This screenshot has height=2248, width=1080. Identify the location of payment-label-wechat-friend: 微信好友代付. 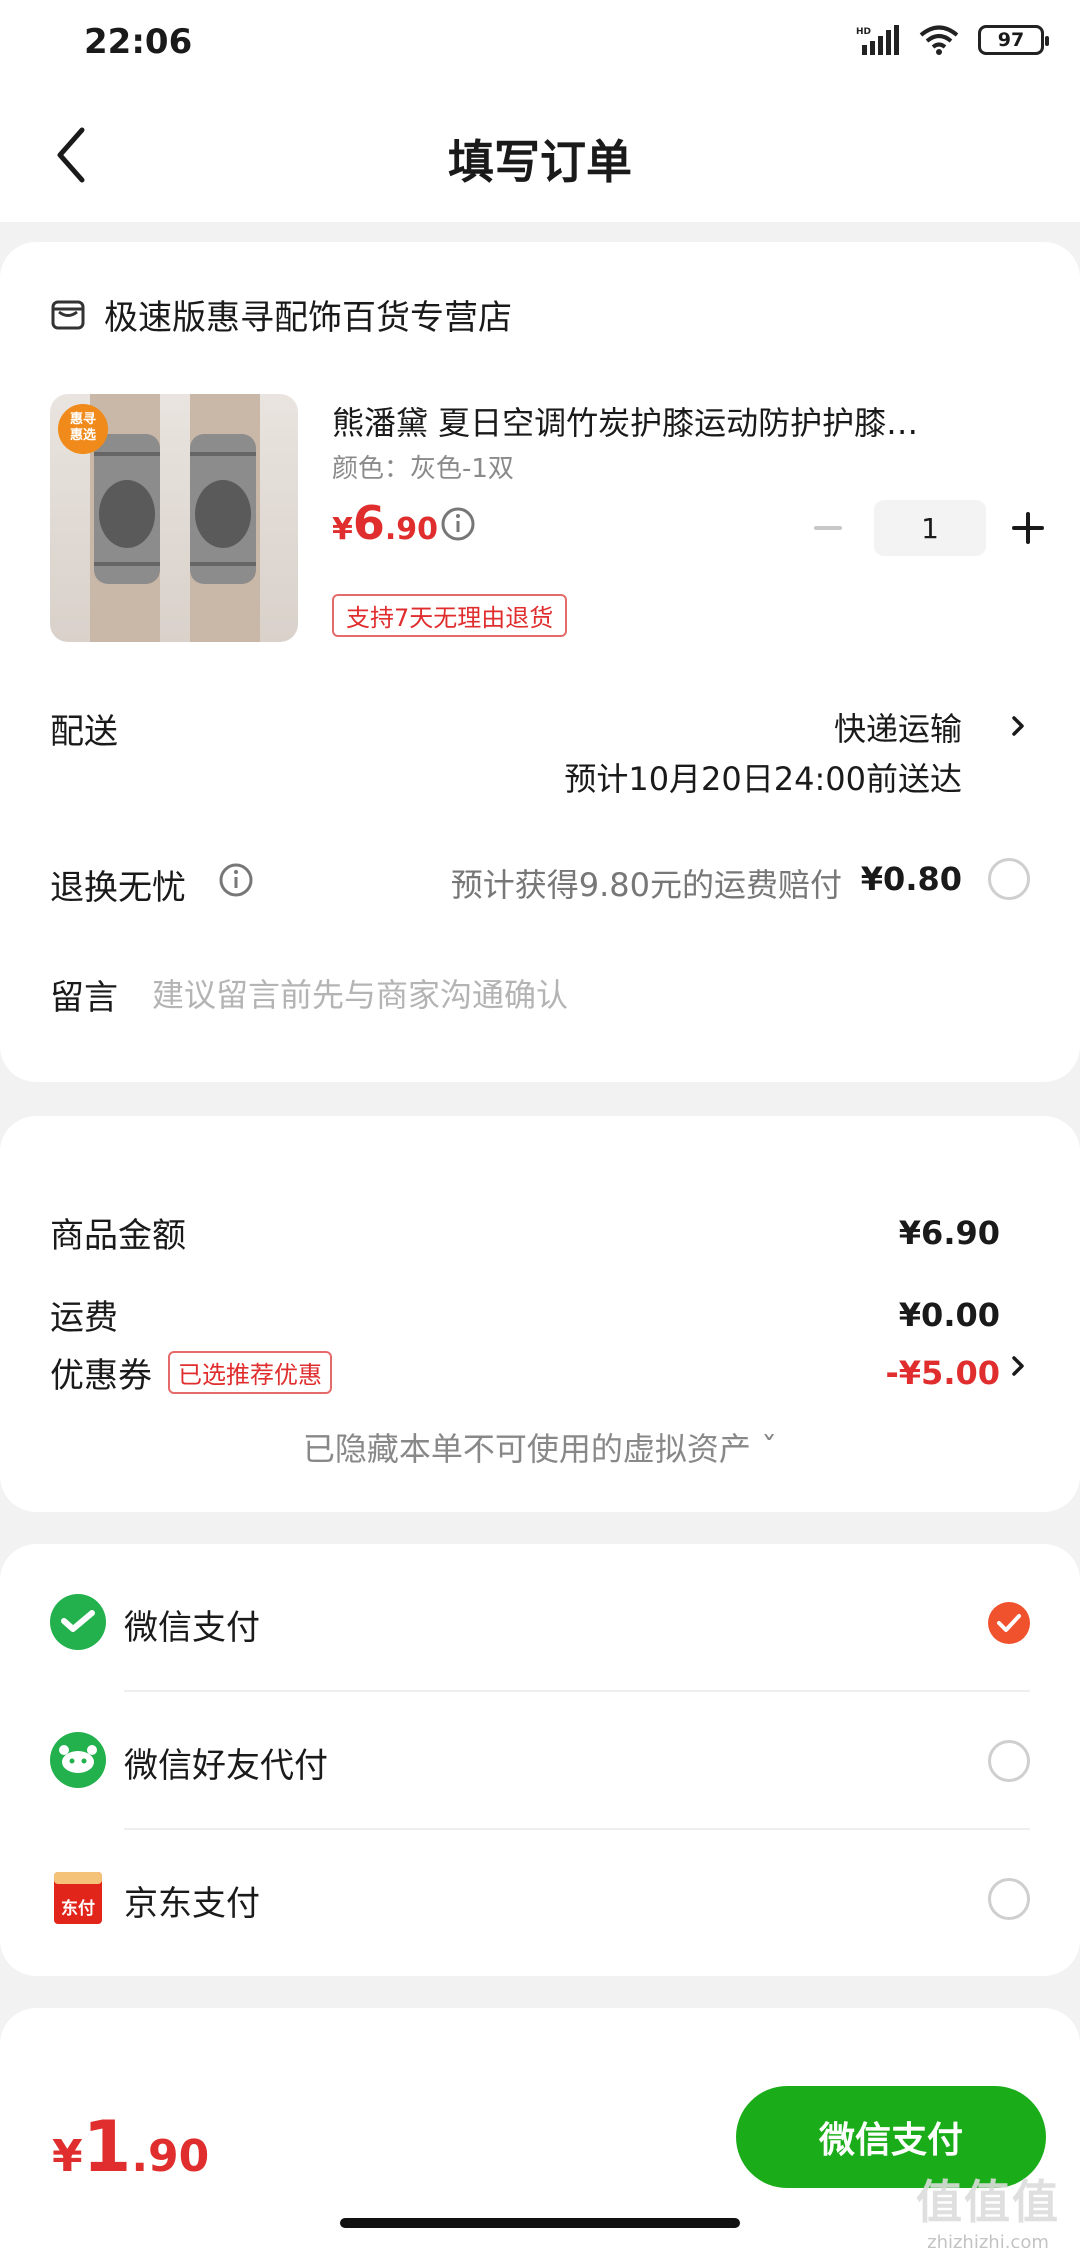
(226, 1766).